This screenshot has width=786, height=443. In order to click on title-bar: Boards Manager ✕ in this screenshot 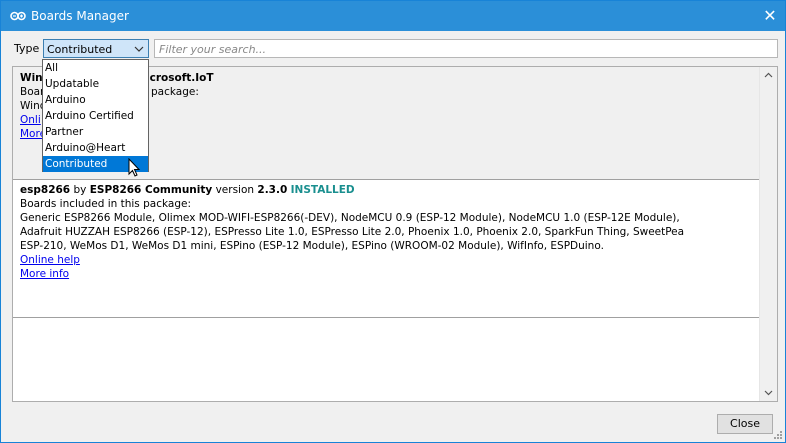, I will do `click(393, 16)`.